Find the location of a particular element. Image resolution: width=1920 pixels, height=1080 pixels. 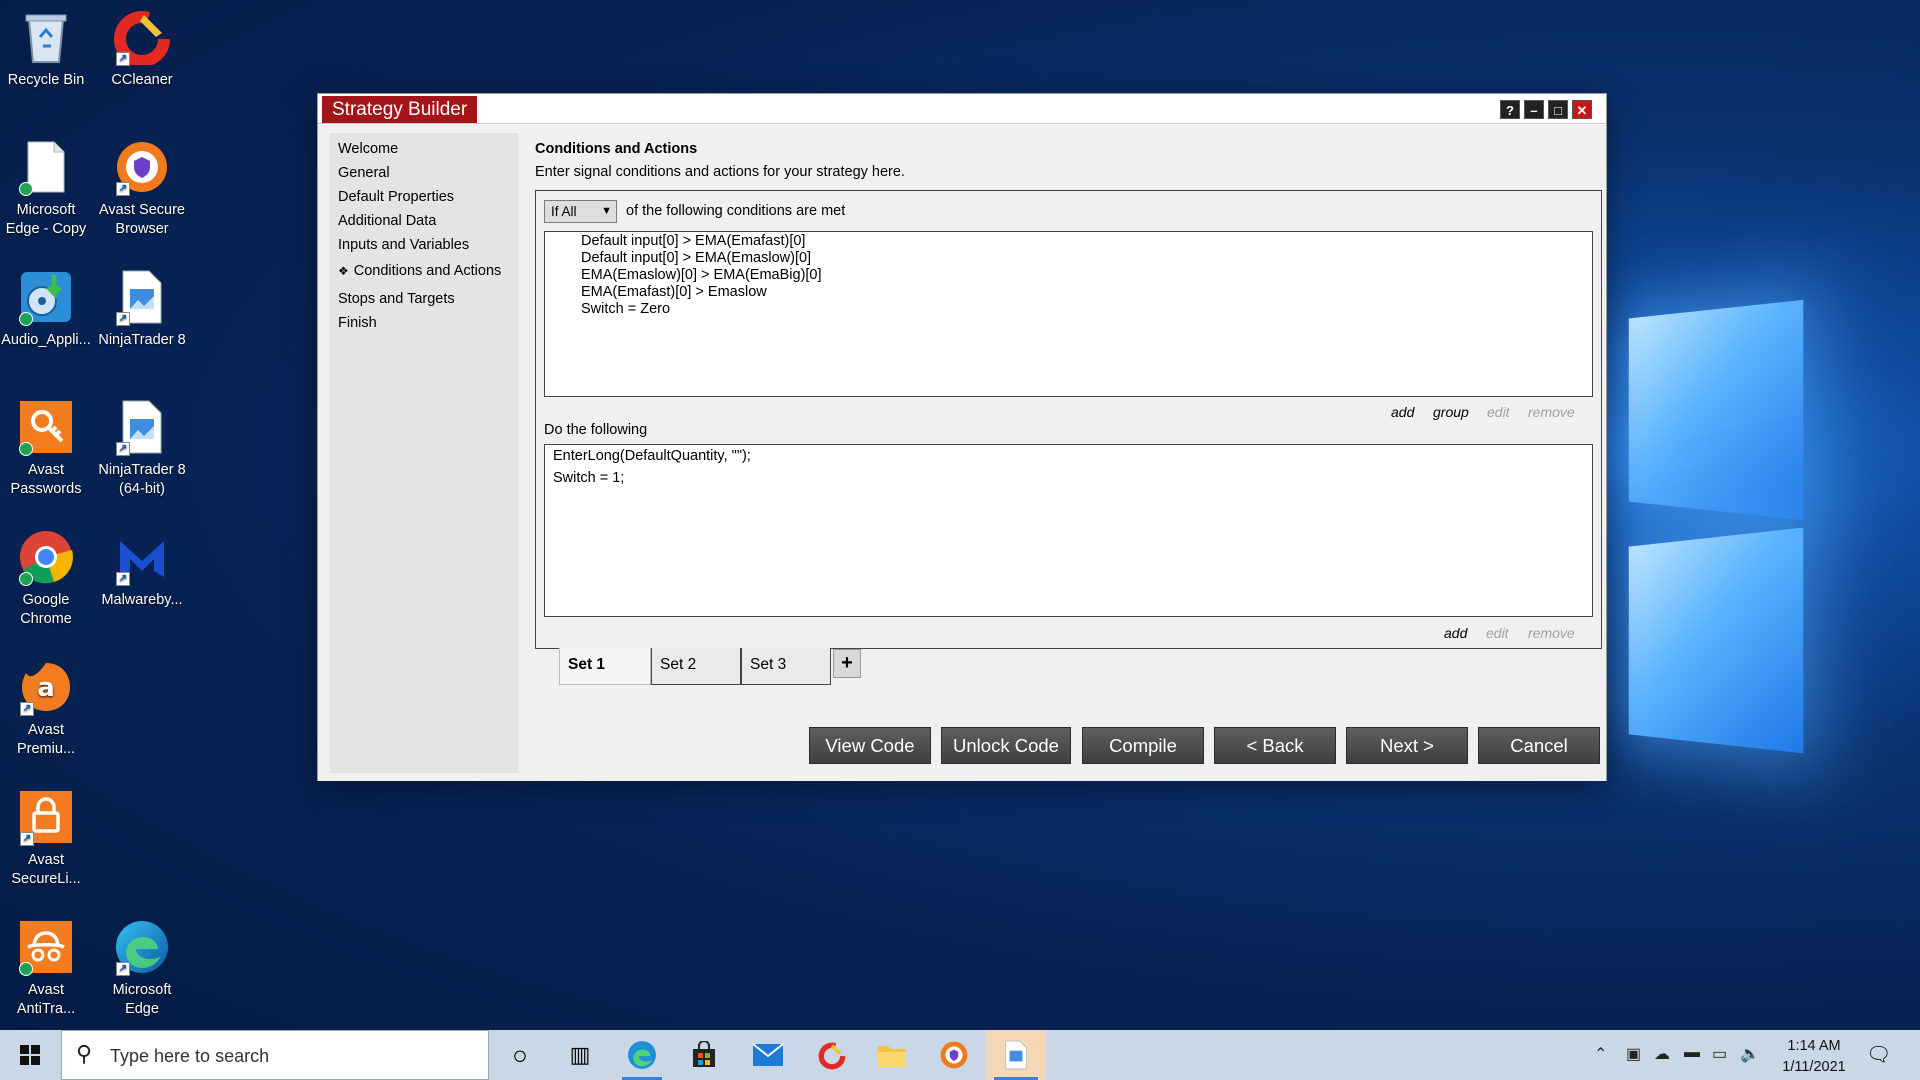

nav-item-inputs-and-variables: Inputs and Variables is located at coordinates (403, 245).